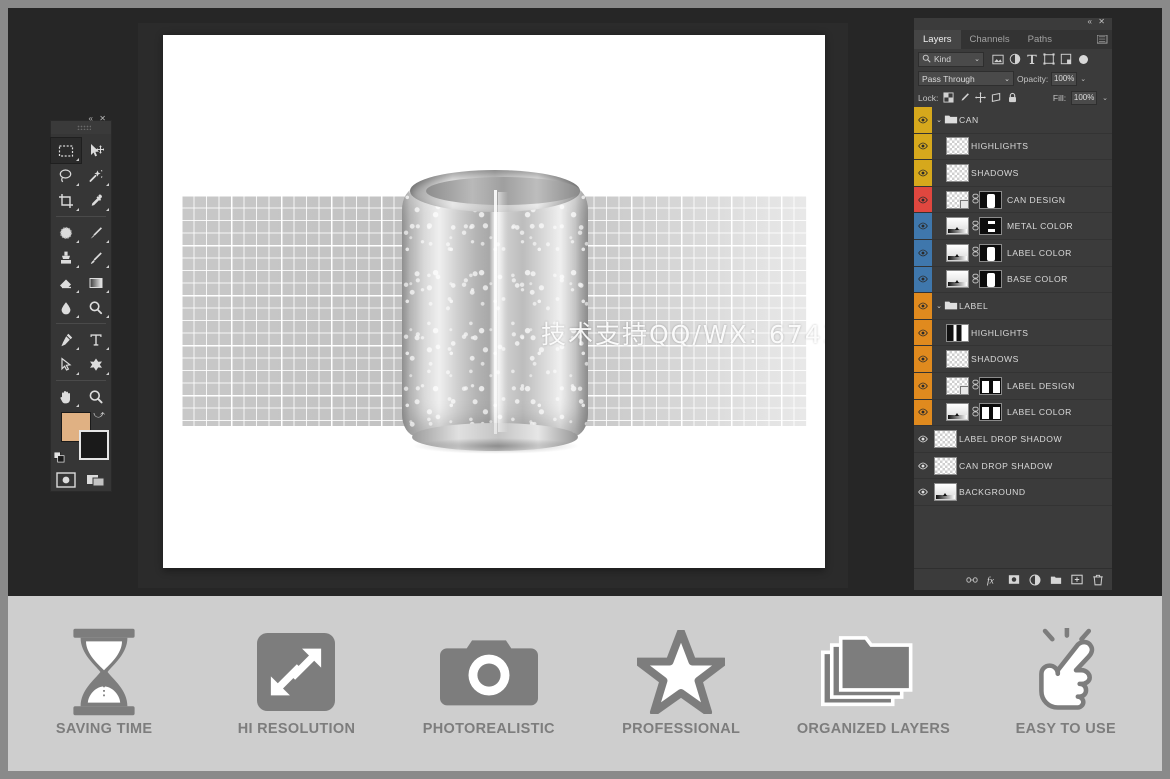  What do you see at coordinates (1013, 120) in the screenshot?
I see `layer-row: ⌄ CAN` at bounding box center [1013, 120].